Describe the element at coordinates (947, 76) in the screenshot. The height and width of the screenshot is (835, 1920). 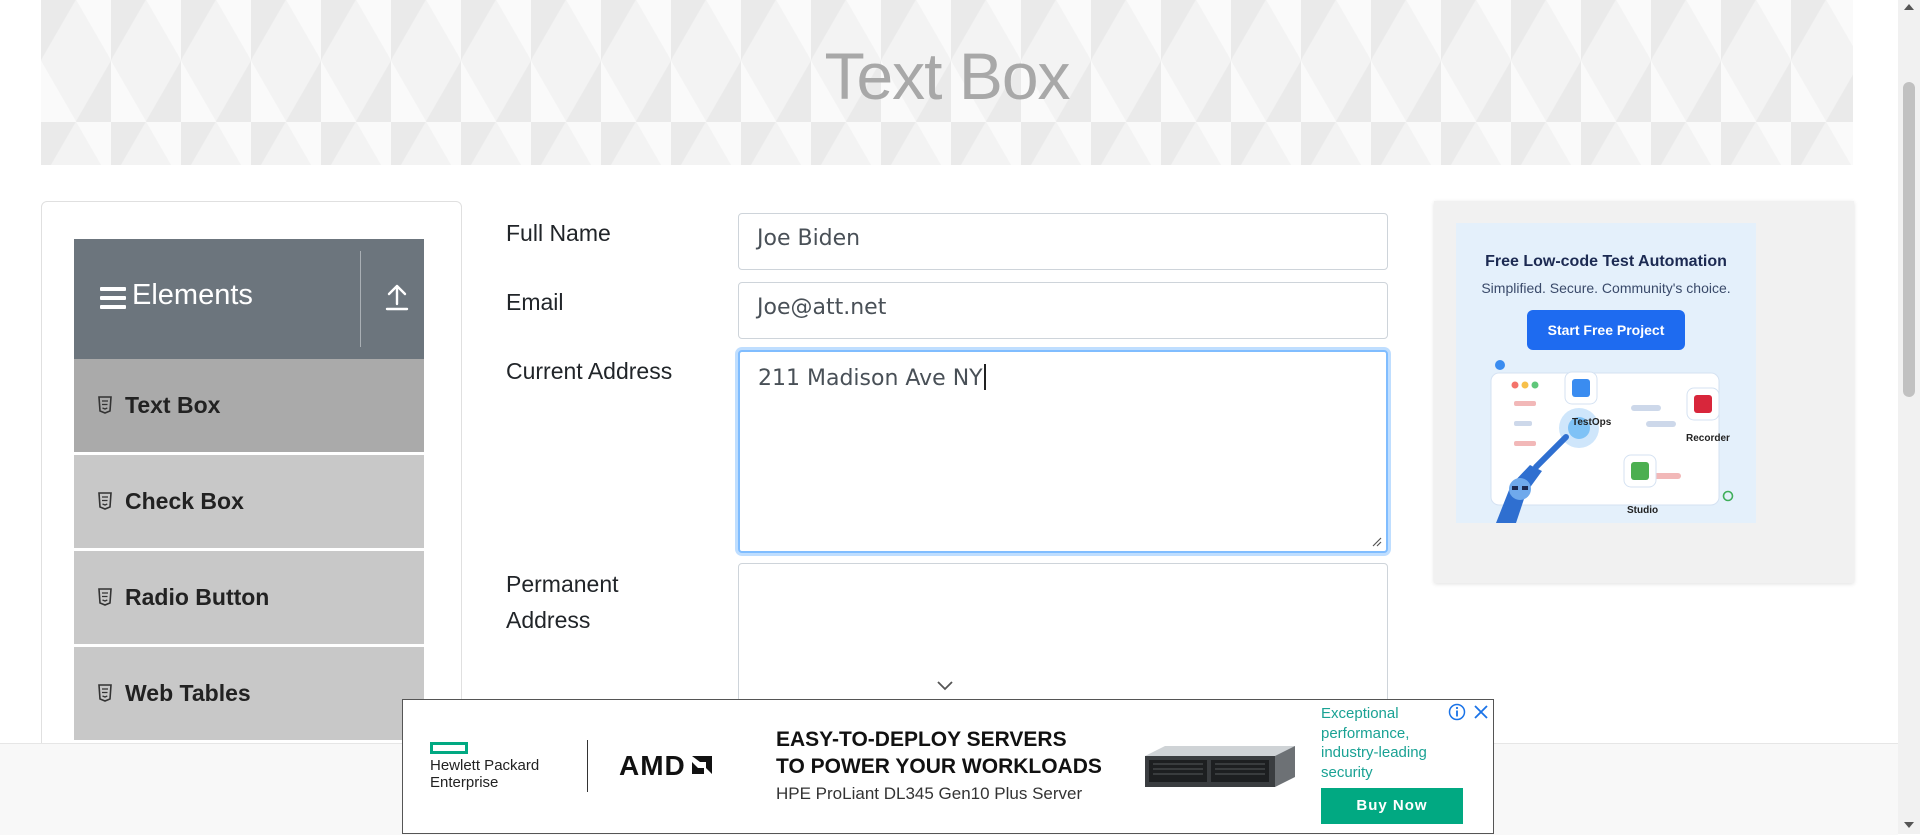
I see `page-title: Text Box` at that location.